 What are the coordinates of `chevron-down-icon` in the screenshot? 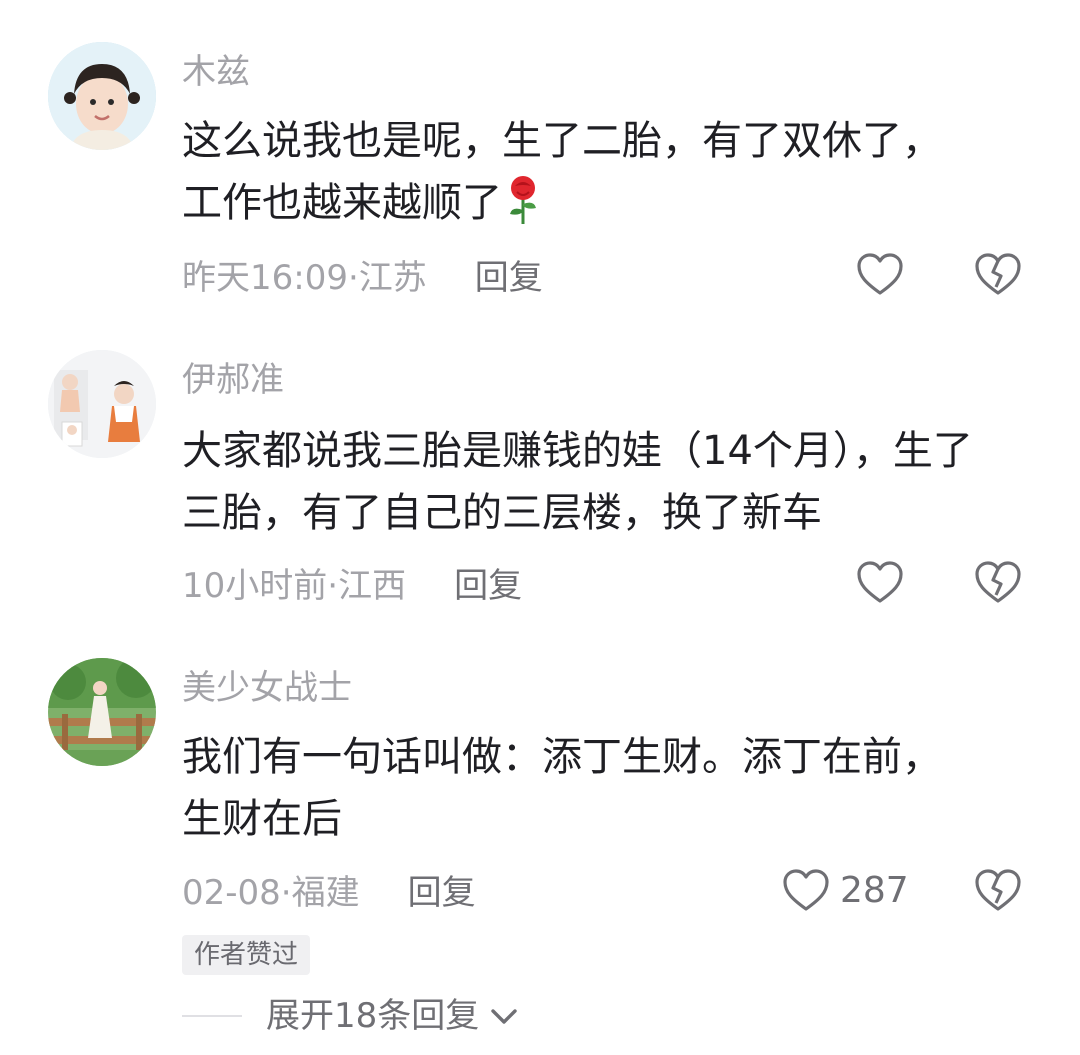 It's located at (504, 1016).